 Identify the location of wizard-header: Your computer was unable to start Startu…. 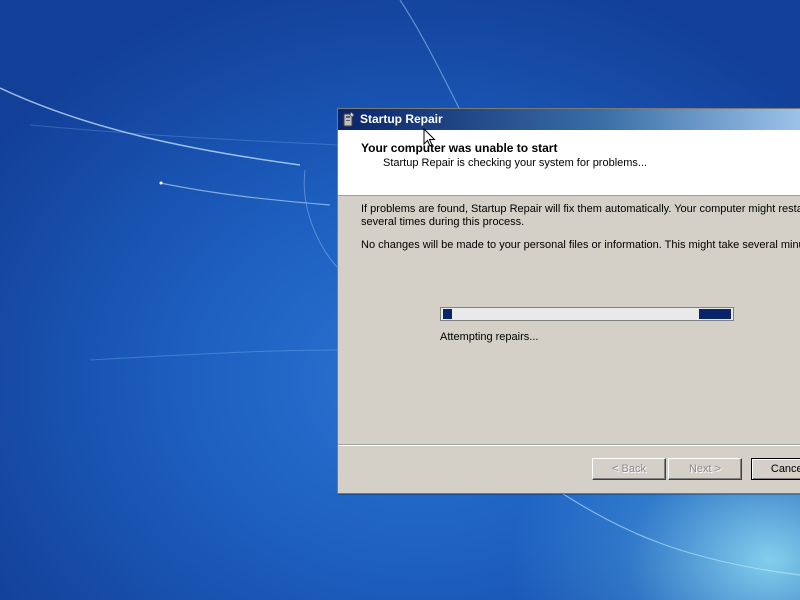
(569, 163).